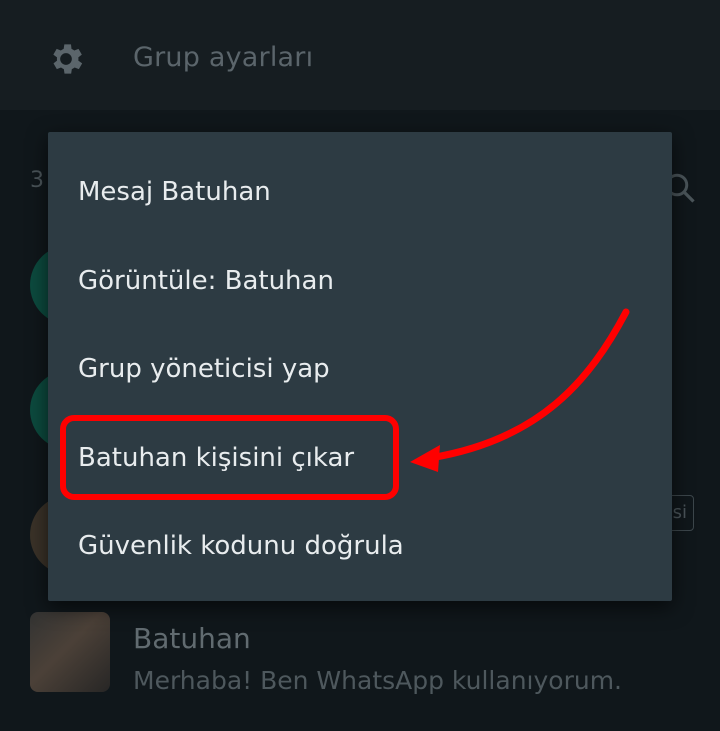  I want to click on participant-count: 3, so click(37, 180).